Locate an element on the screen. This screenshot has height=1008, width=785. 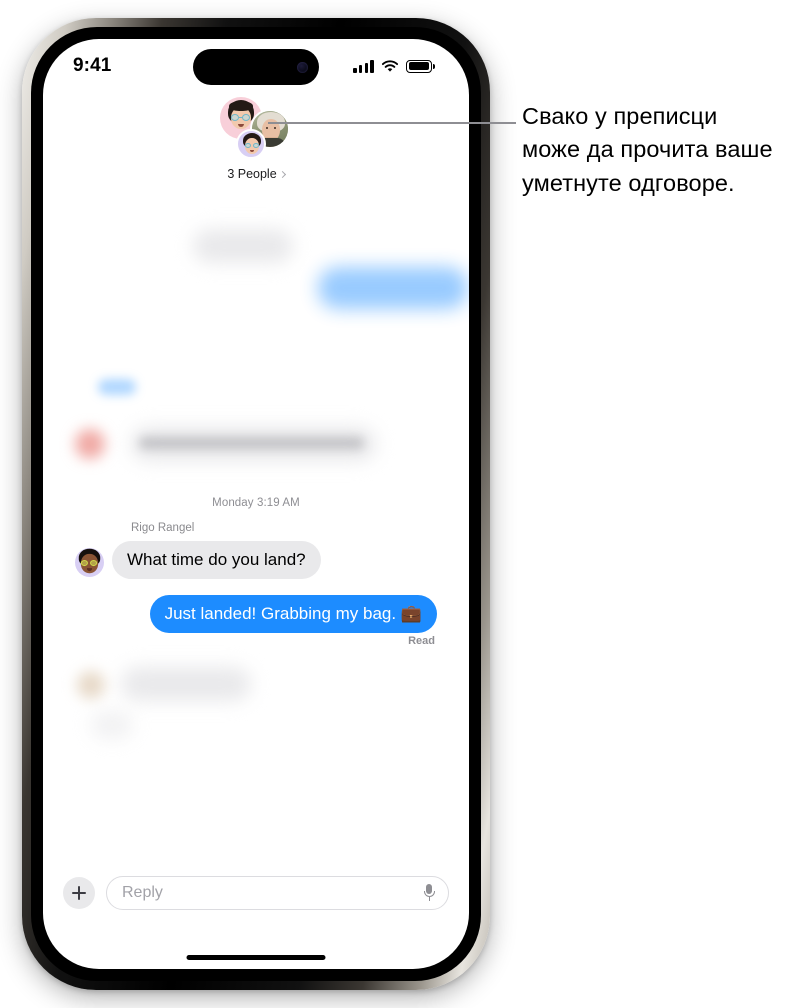
read-receipt-label: Read is located at coordinates (421, 641).